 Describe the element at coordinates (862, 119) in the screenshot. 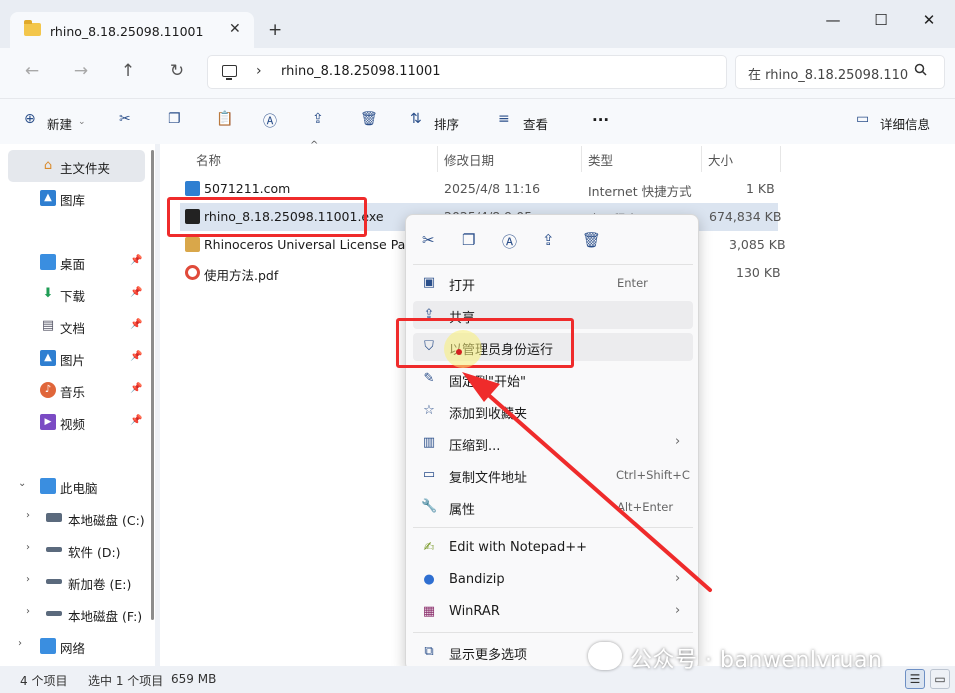

I see `details-pane-icon: ▭` at that location.